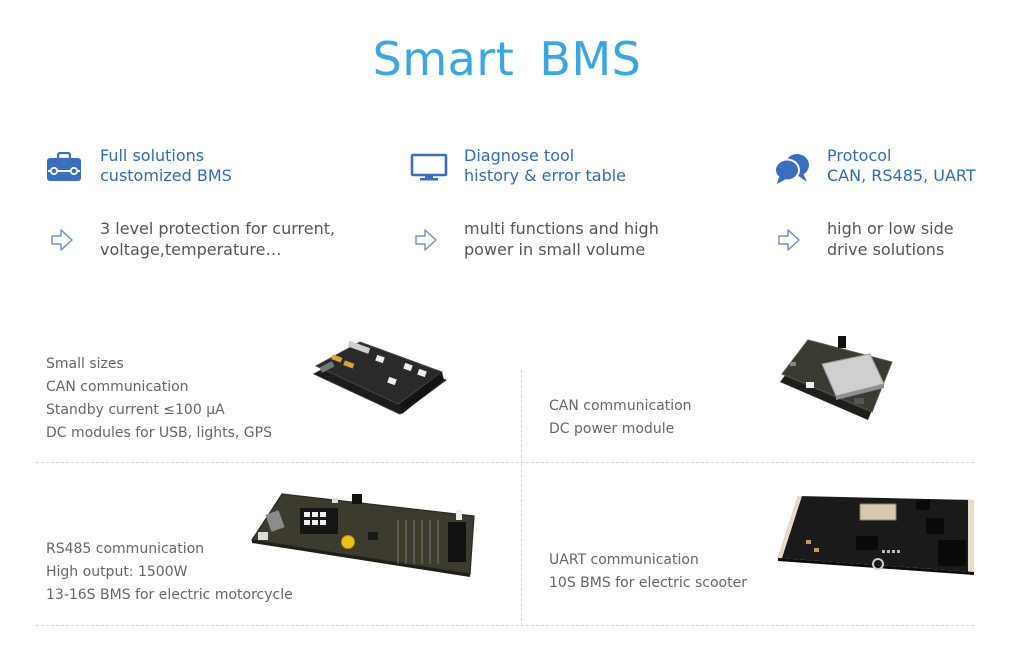  What do you see at coordinates (64, 166) in the screenshot?
I see `briefcase-icon` at bounding box center [64, 166].